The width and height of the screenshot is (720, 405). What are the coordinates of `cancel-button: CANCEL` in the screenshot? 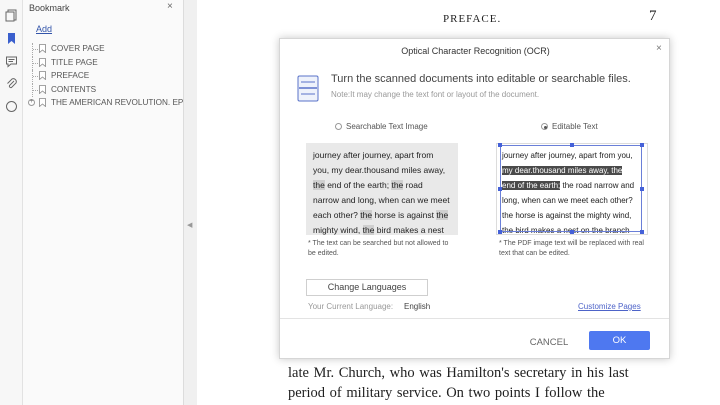 It's located at (549, 342).